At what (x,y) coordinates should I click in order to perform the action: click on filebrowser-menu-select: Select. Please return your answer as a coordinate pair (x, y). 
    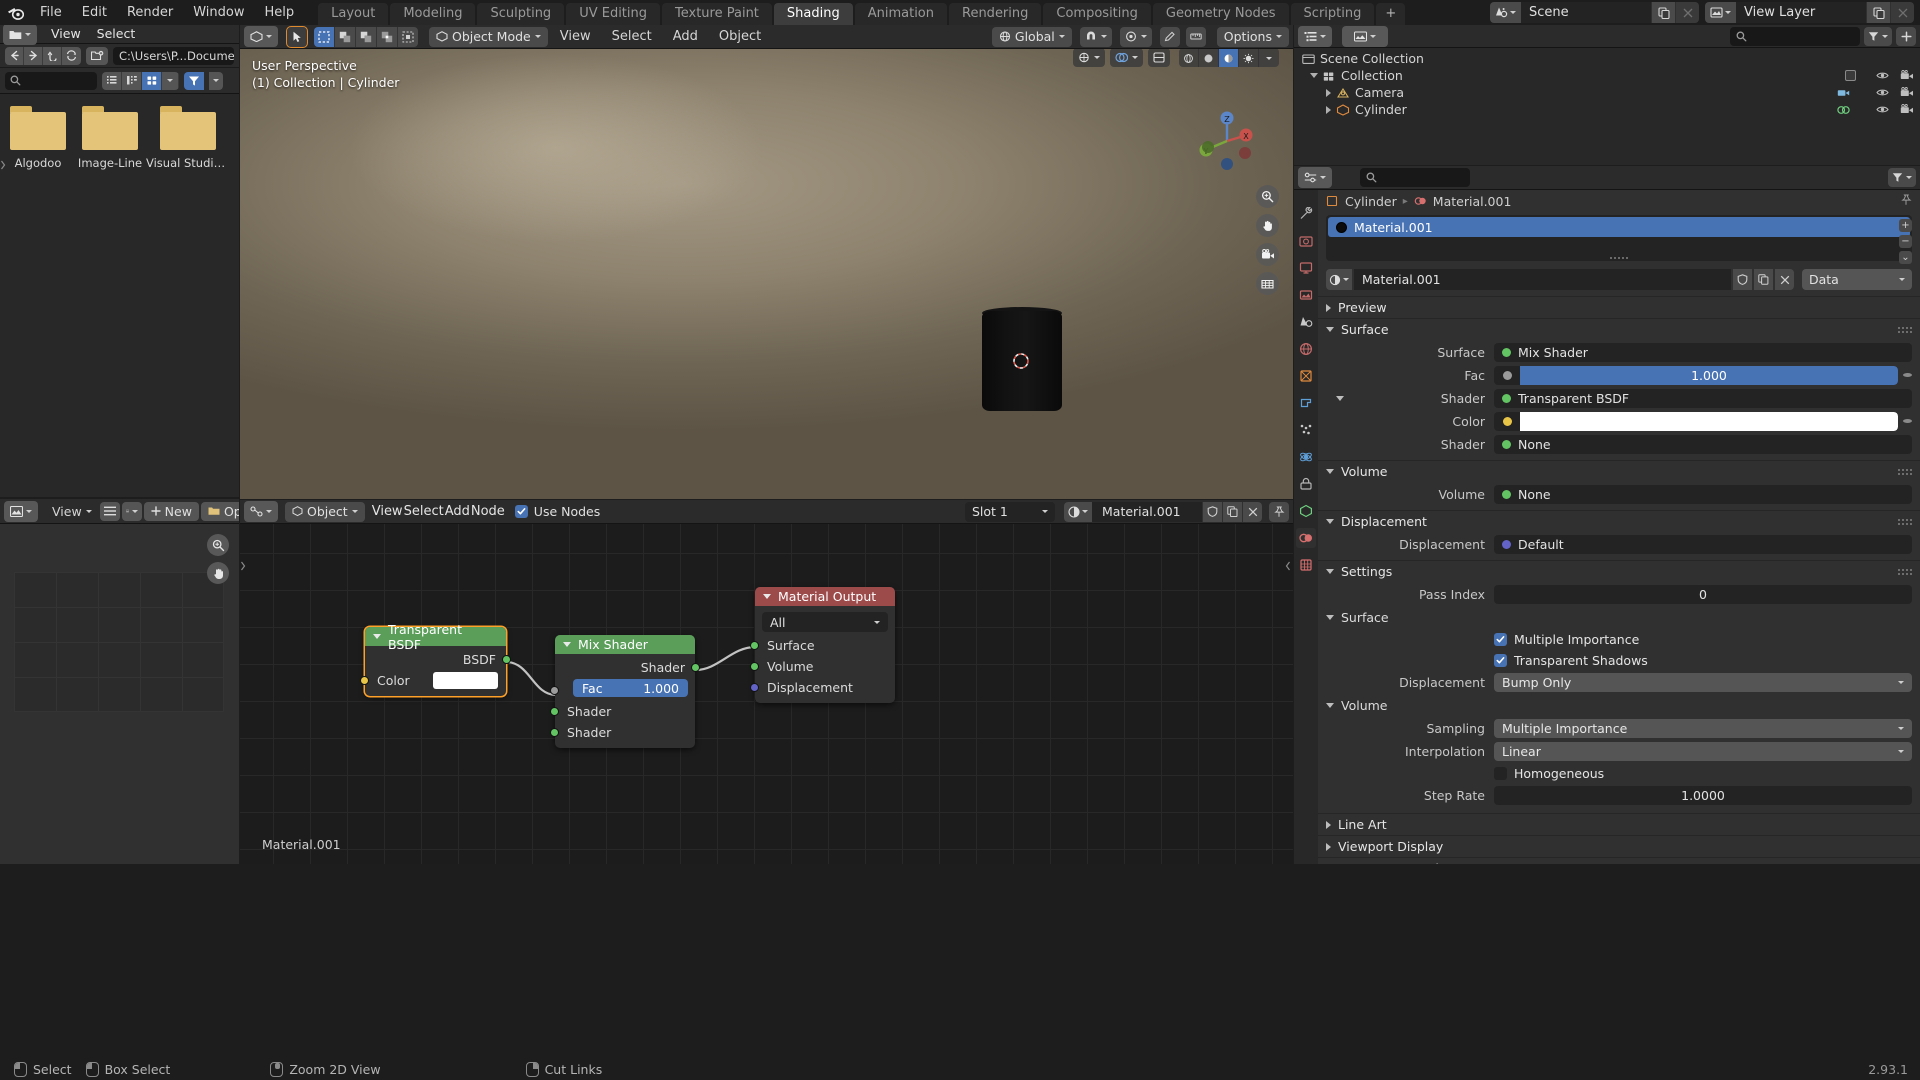
    Looking at the image, I should click on (116, 34).